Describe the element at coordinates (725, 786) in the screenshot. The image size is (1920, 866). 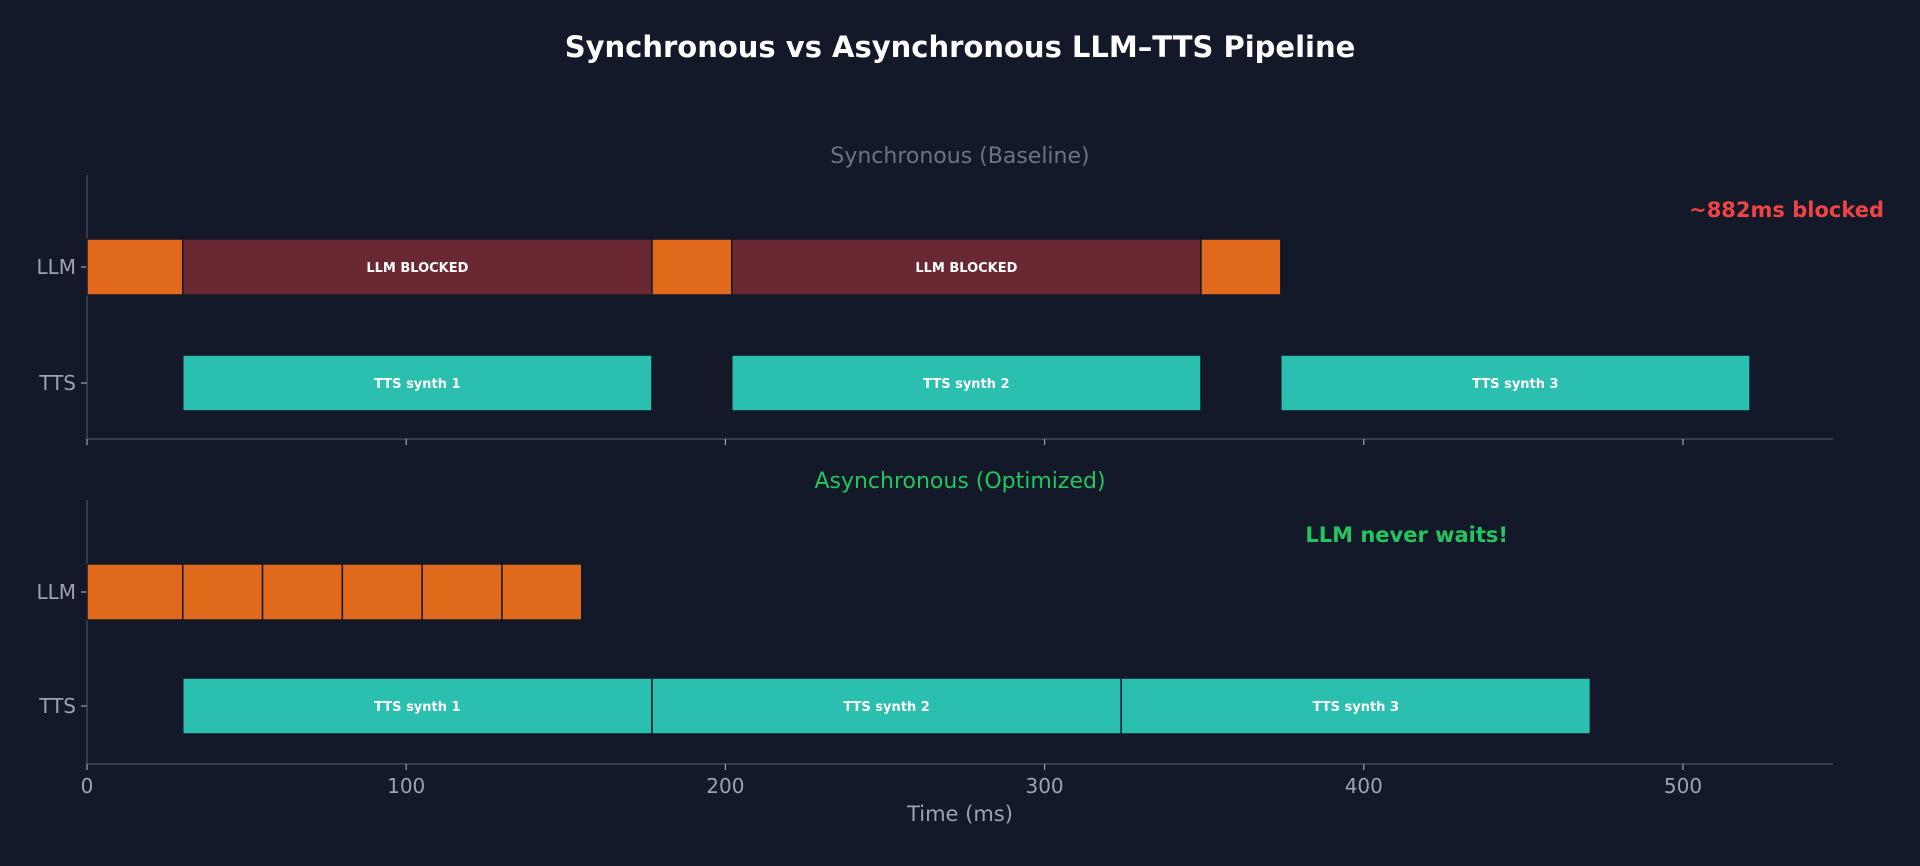
I see `x-tick-label: 200` at that location.